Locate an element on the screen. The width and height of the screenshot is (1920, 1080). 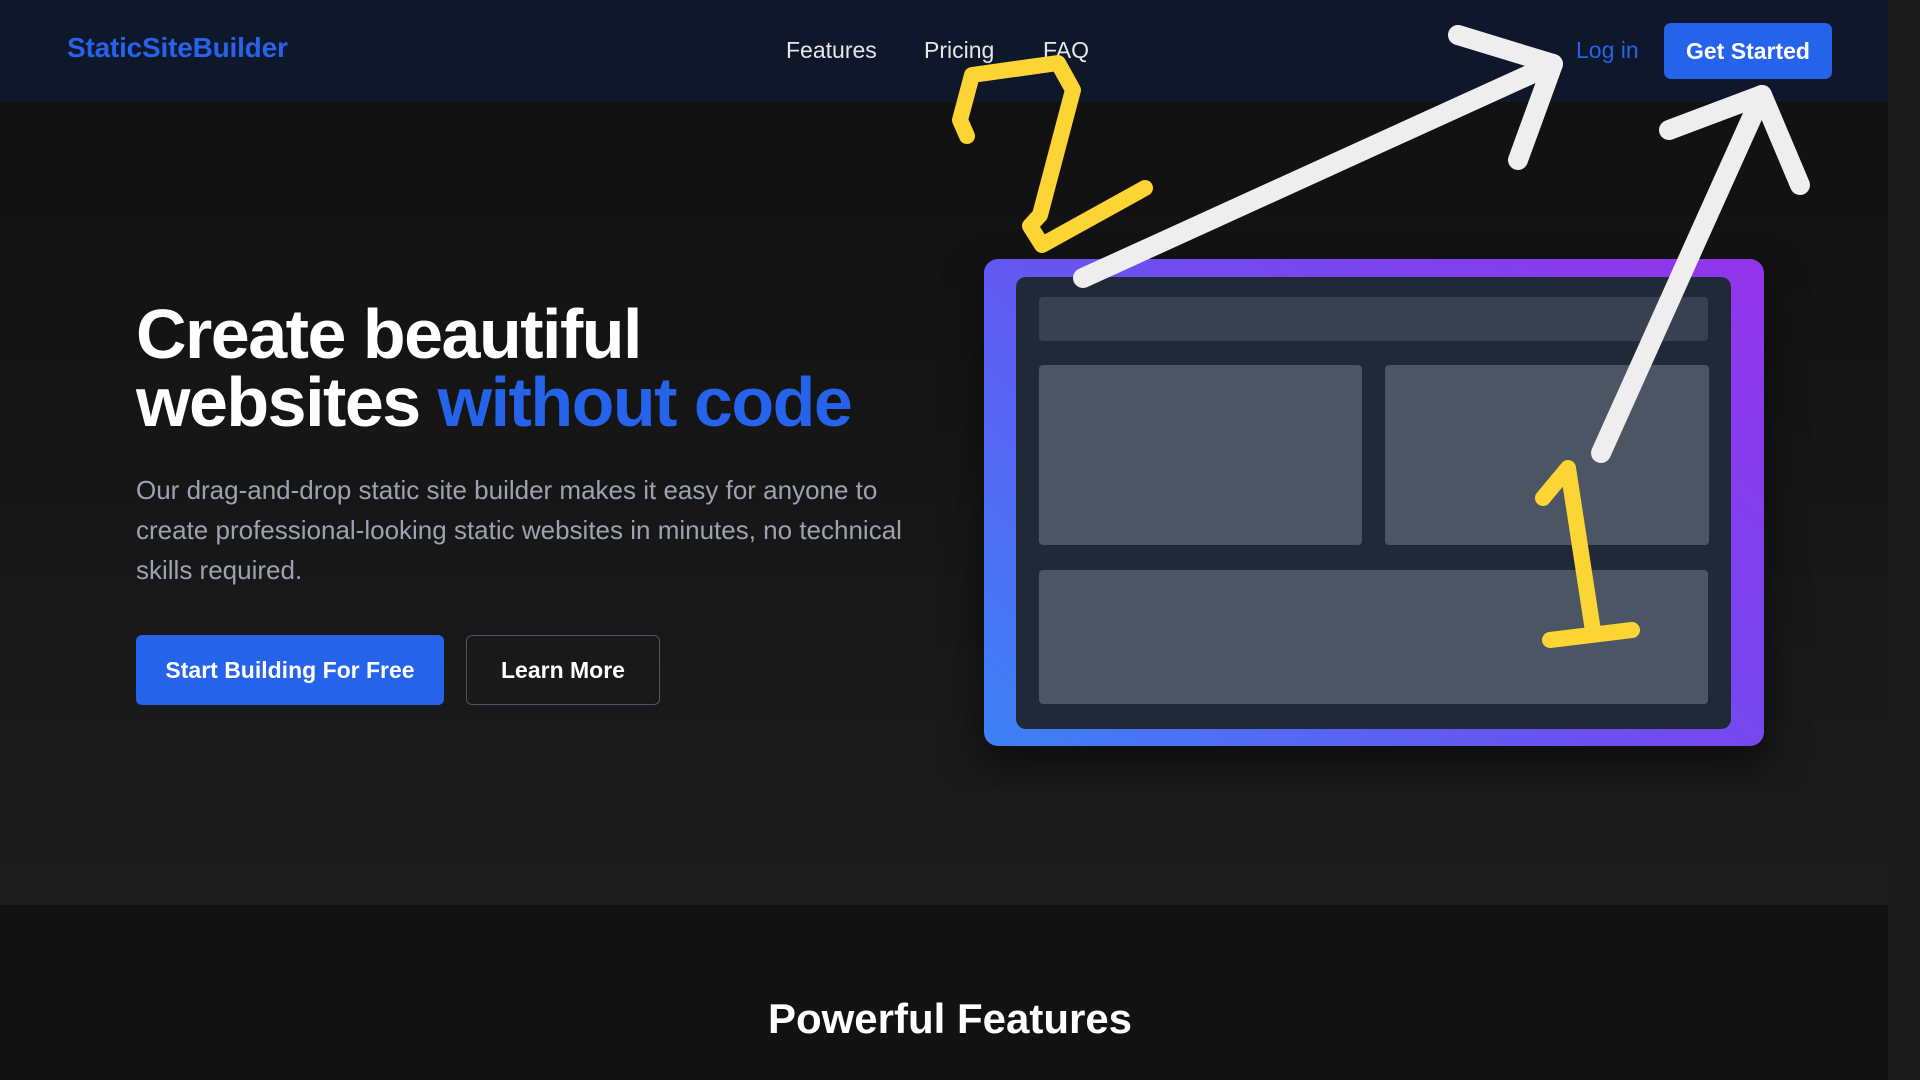
mockup-card-right is located at coordinates (1547, 455).